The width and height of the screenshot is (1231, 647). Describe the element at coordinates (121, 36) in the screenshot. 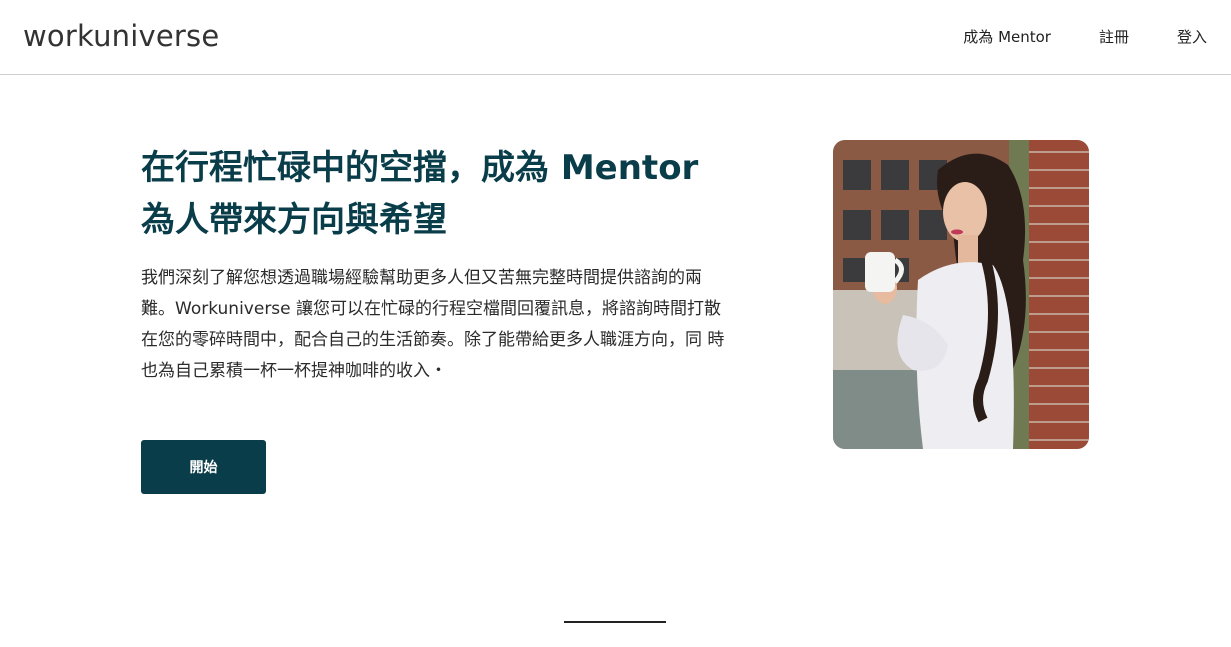

I see `brand-logo: workuniverse` at that location.